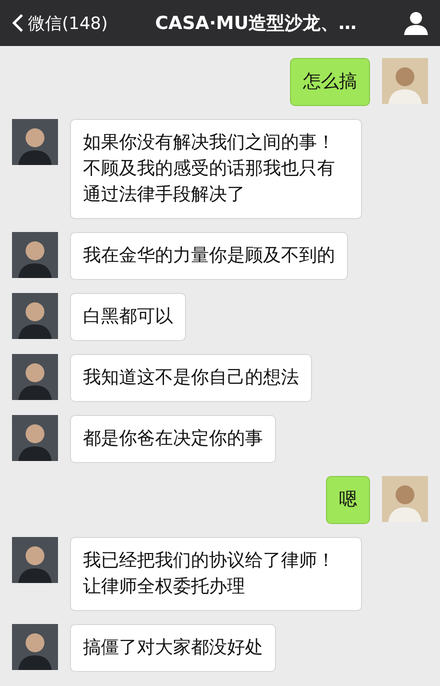  What do you see at coordinates (216, 574) in the screenshot?
I see `message-bubble: 我已经把我们的协议给了律师！让律师全权委托办理` at bounding box center [216, 574].